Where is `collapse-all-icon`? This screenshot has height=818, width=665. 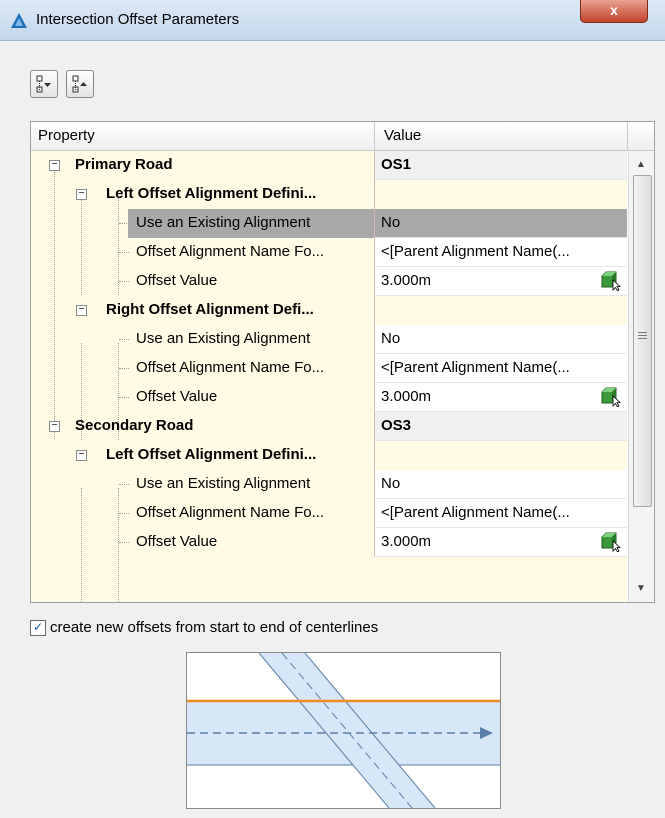
collapse-all-icon is located at coordinates (79, 84).